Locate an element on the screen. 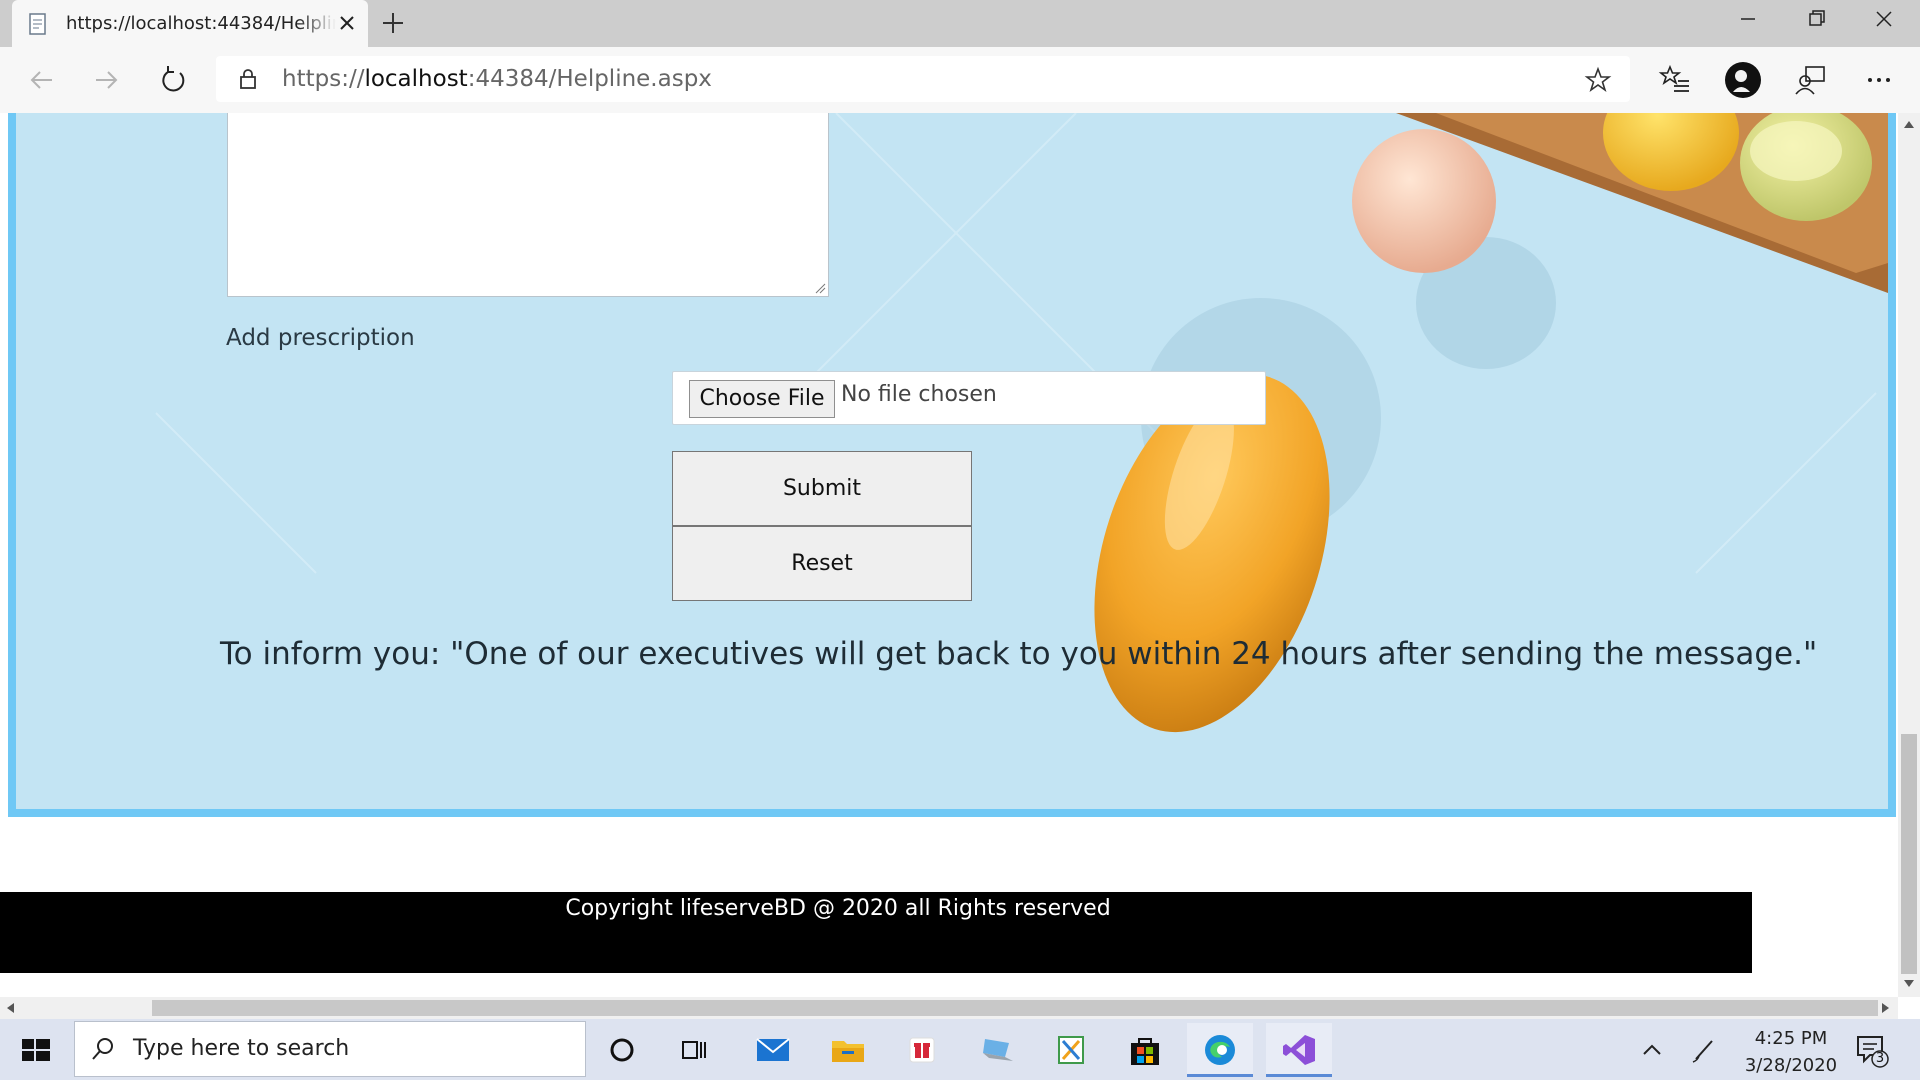 The image size is (1920, 1080). gift-icon is located at coordinates (922, 1050).